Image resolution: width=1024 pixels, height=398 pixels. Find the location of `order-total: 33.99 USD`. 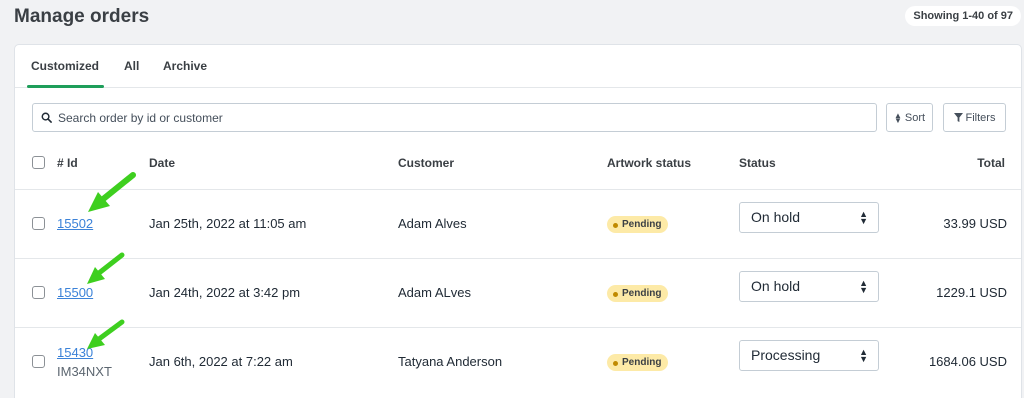

order-total: 33.99 USD is located at coordinates (975, 223).